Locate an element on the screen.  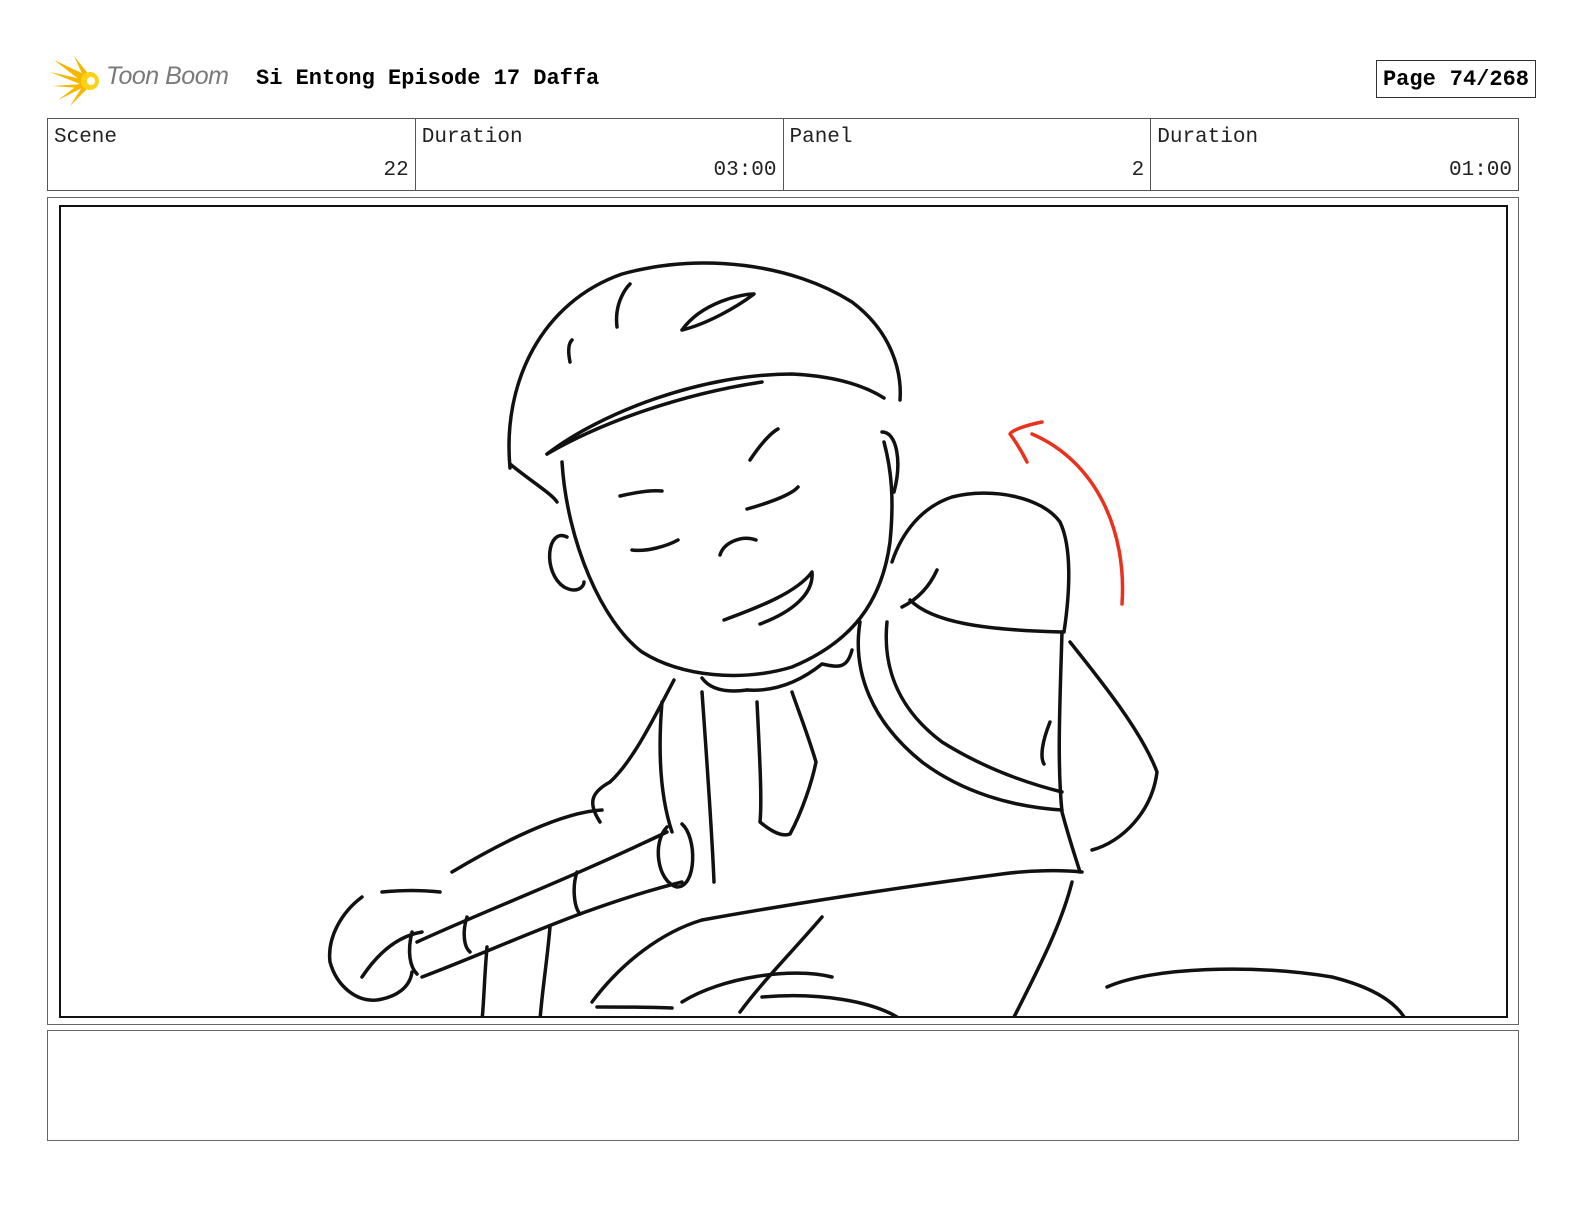
handlebar is located at coordinates (542, 887).